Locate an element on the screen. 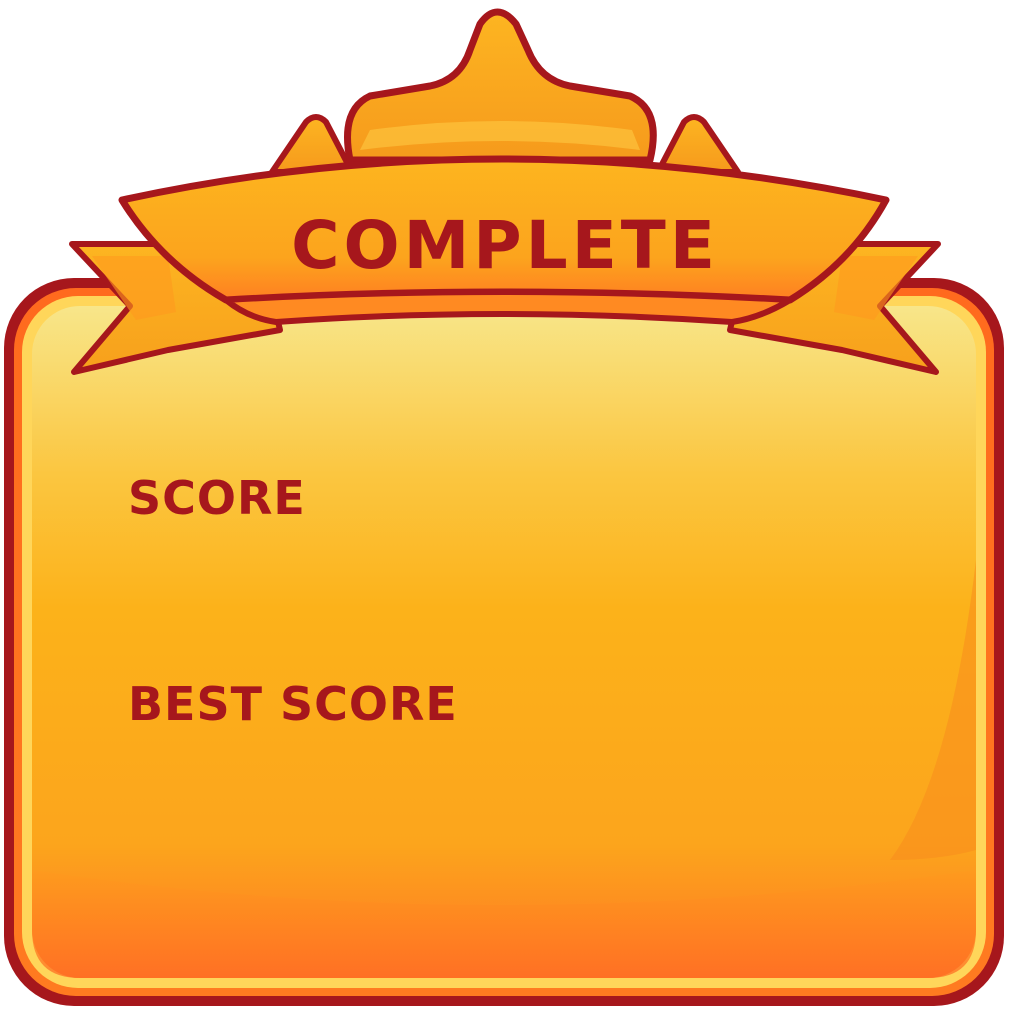 The width and height of the screenshot is (1010, 1012). crown-ornament is located at coordinates (505, 91).